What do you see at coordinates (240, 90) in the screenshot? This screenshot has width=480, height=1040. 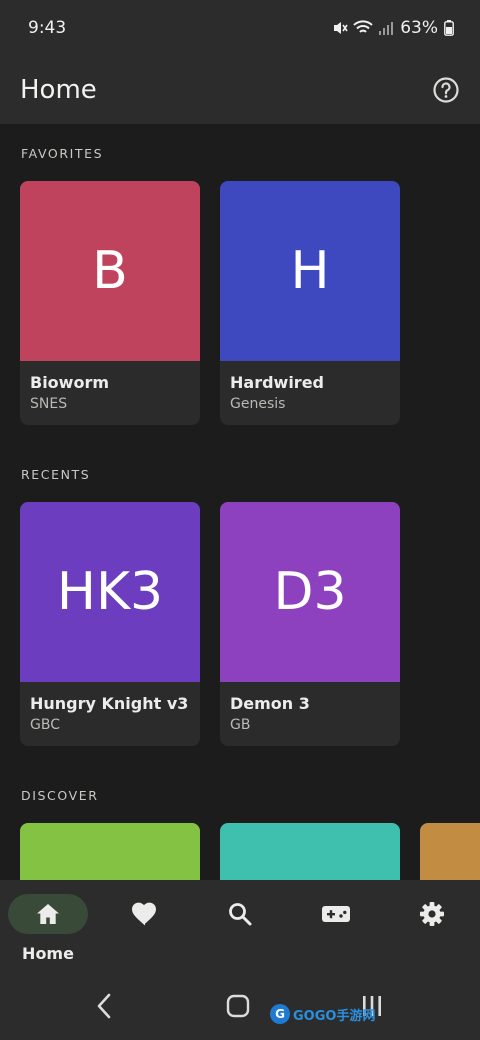 I see `app-bar: Home` at bounding box center [240, 90].